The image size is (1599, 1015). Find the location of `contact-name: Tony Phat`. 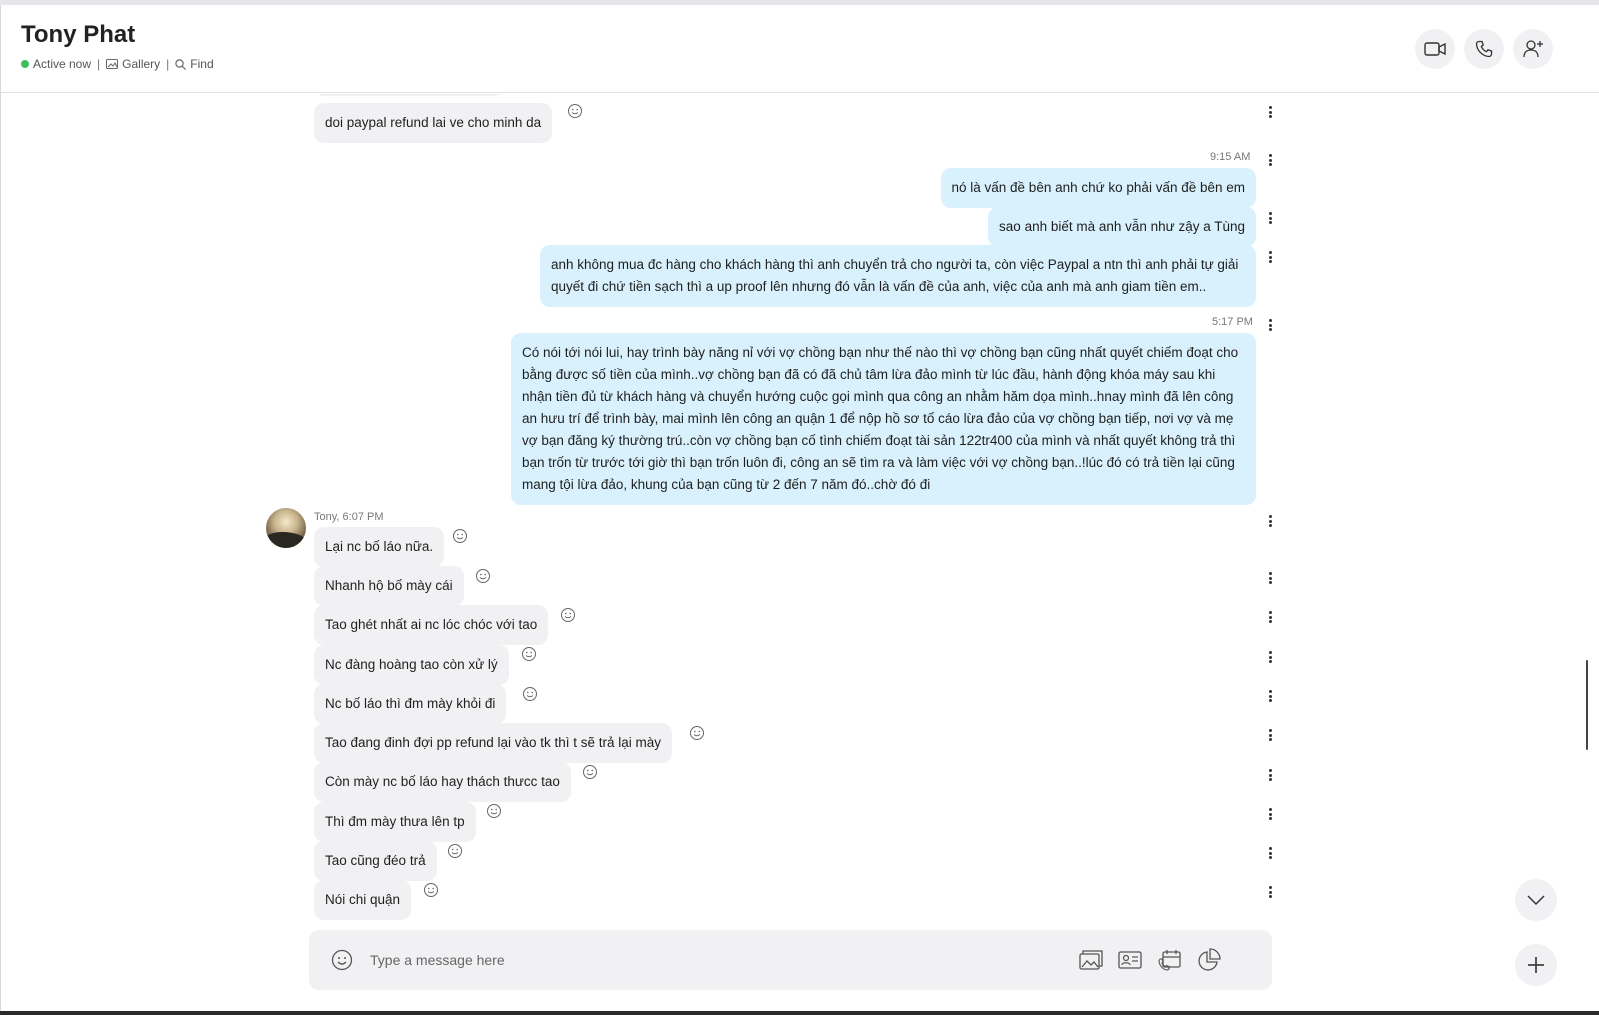

contact-name: Tony Phat is located at coordinates (78, 35).